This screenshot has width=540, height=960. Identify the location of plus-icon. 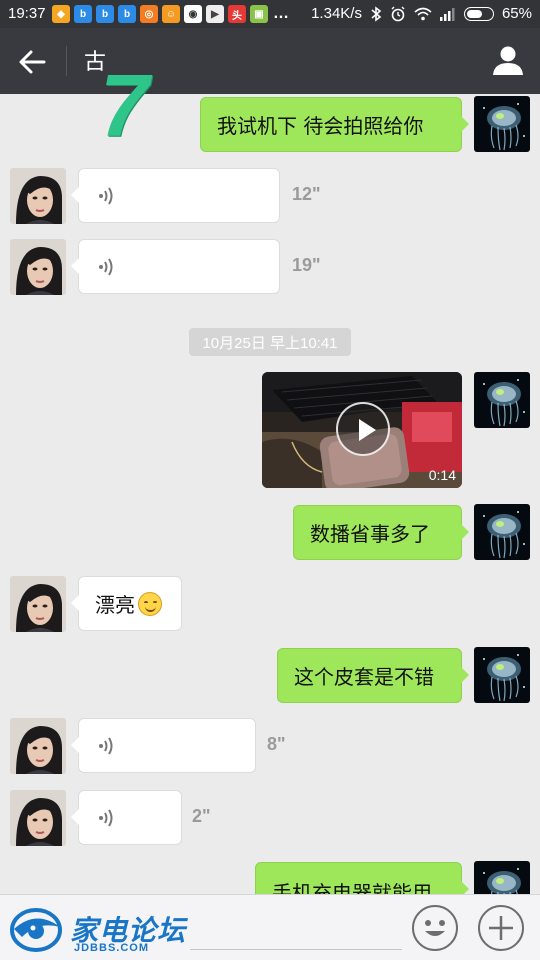
(501, 928).